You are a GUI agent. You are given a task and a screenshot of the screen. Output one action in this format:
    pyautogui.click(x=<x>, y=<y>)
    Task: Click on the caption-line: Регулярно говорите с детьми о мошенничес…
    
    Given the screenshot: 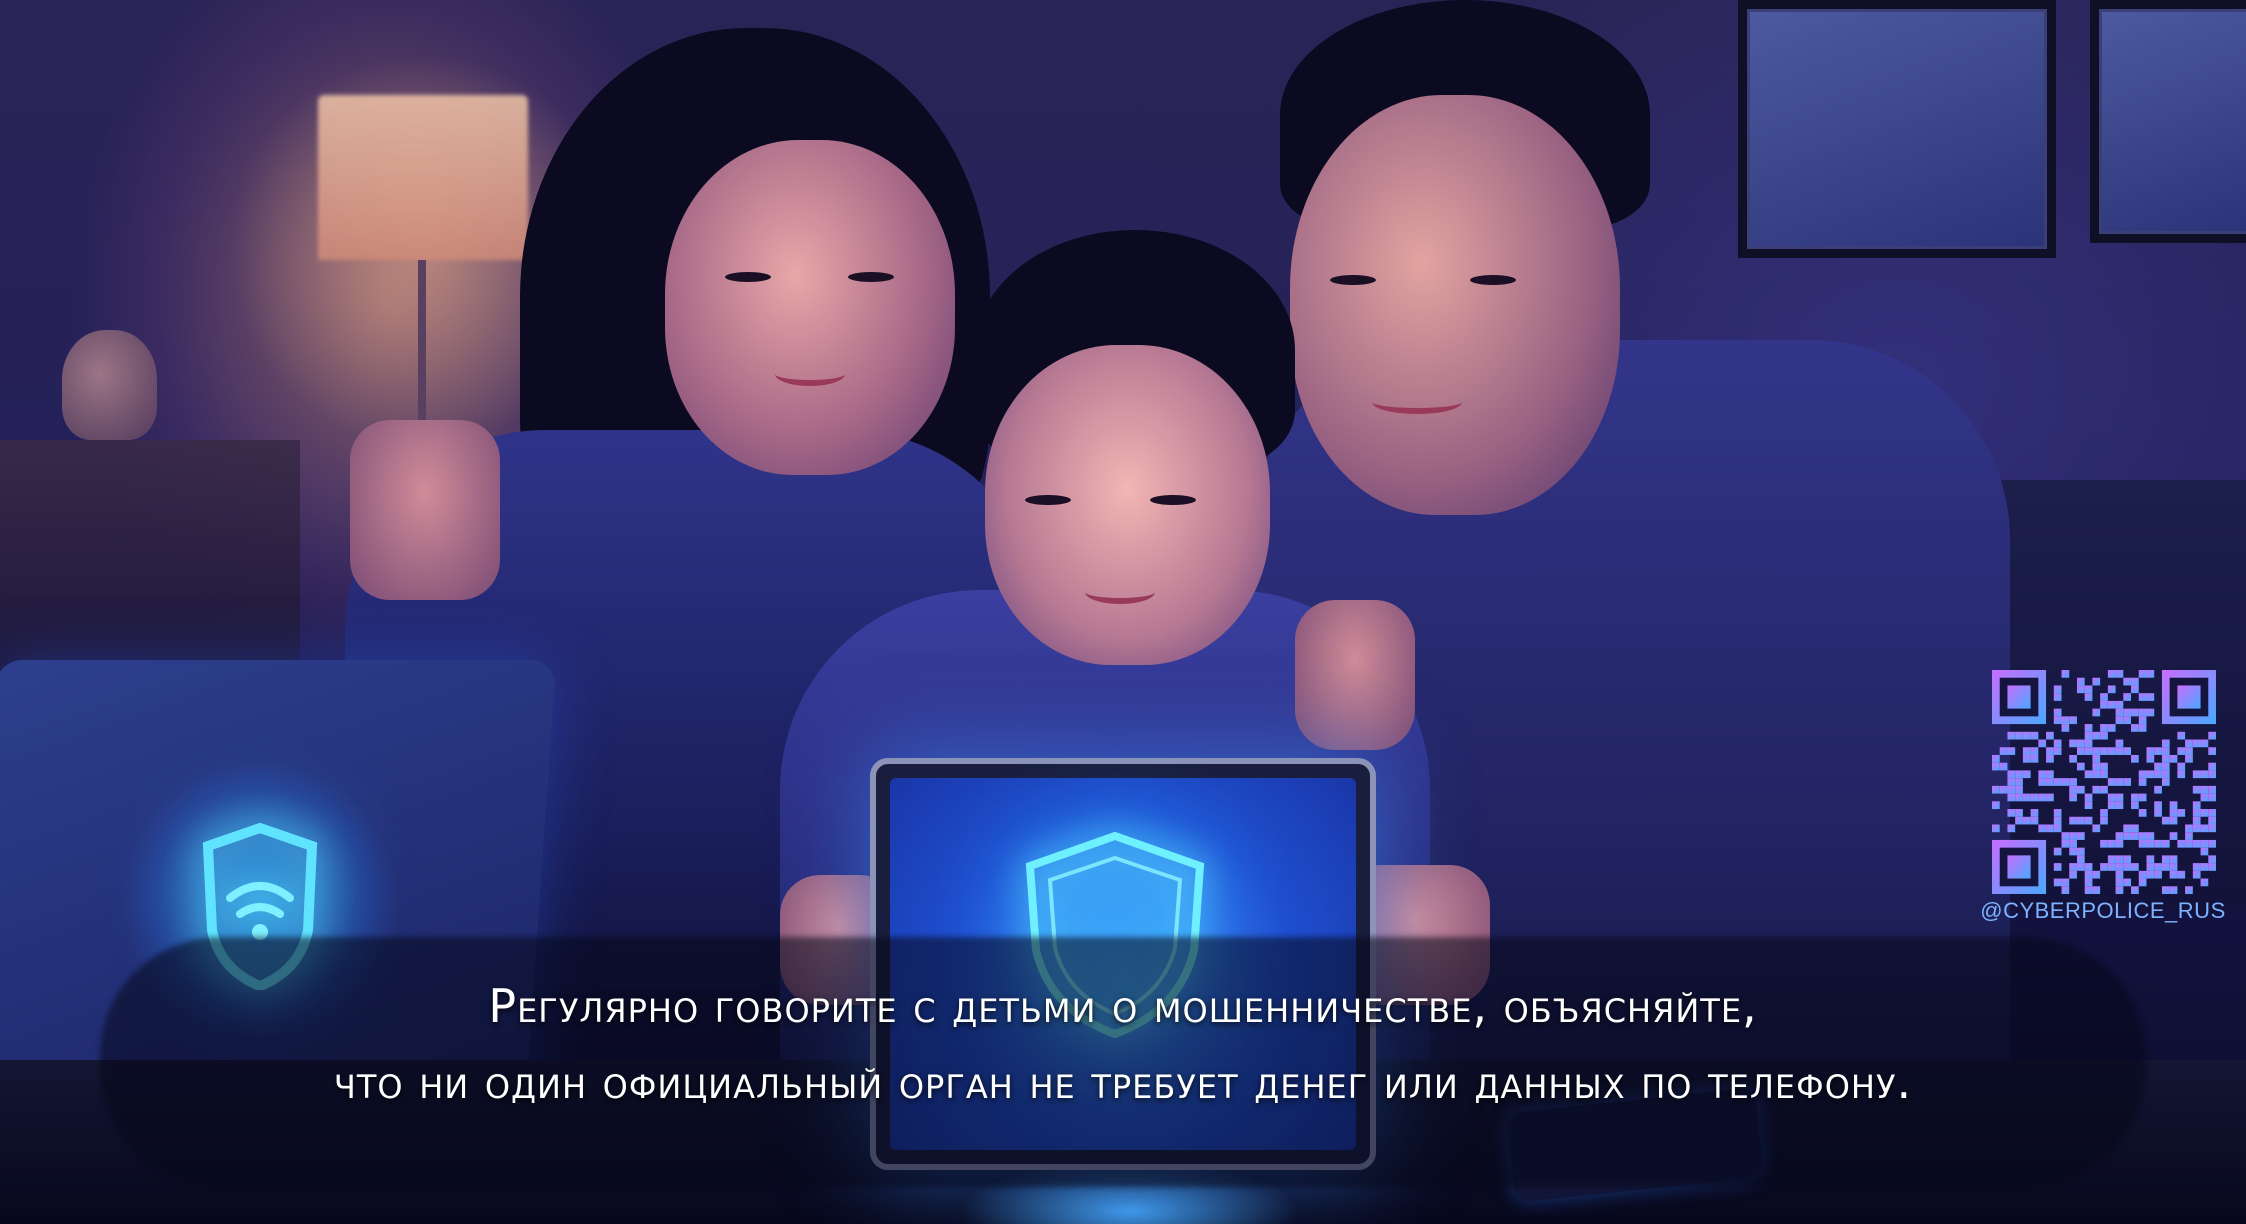 What is the action you would take?
    pyautogui.click(x=1123, y=1006)
    